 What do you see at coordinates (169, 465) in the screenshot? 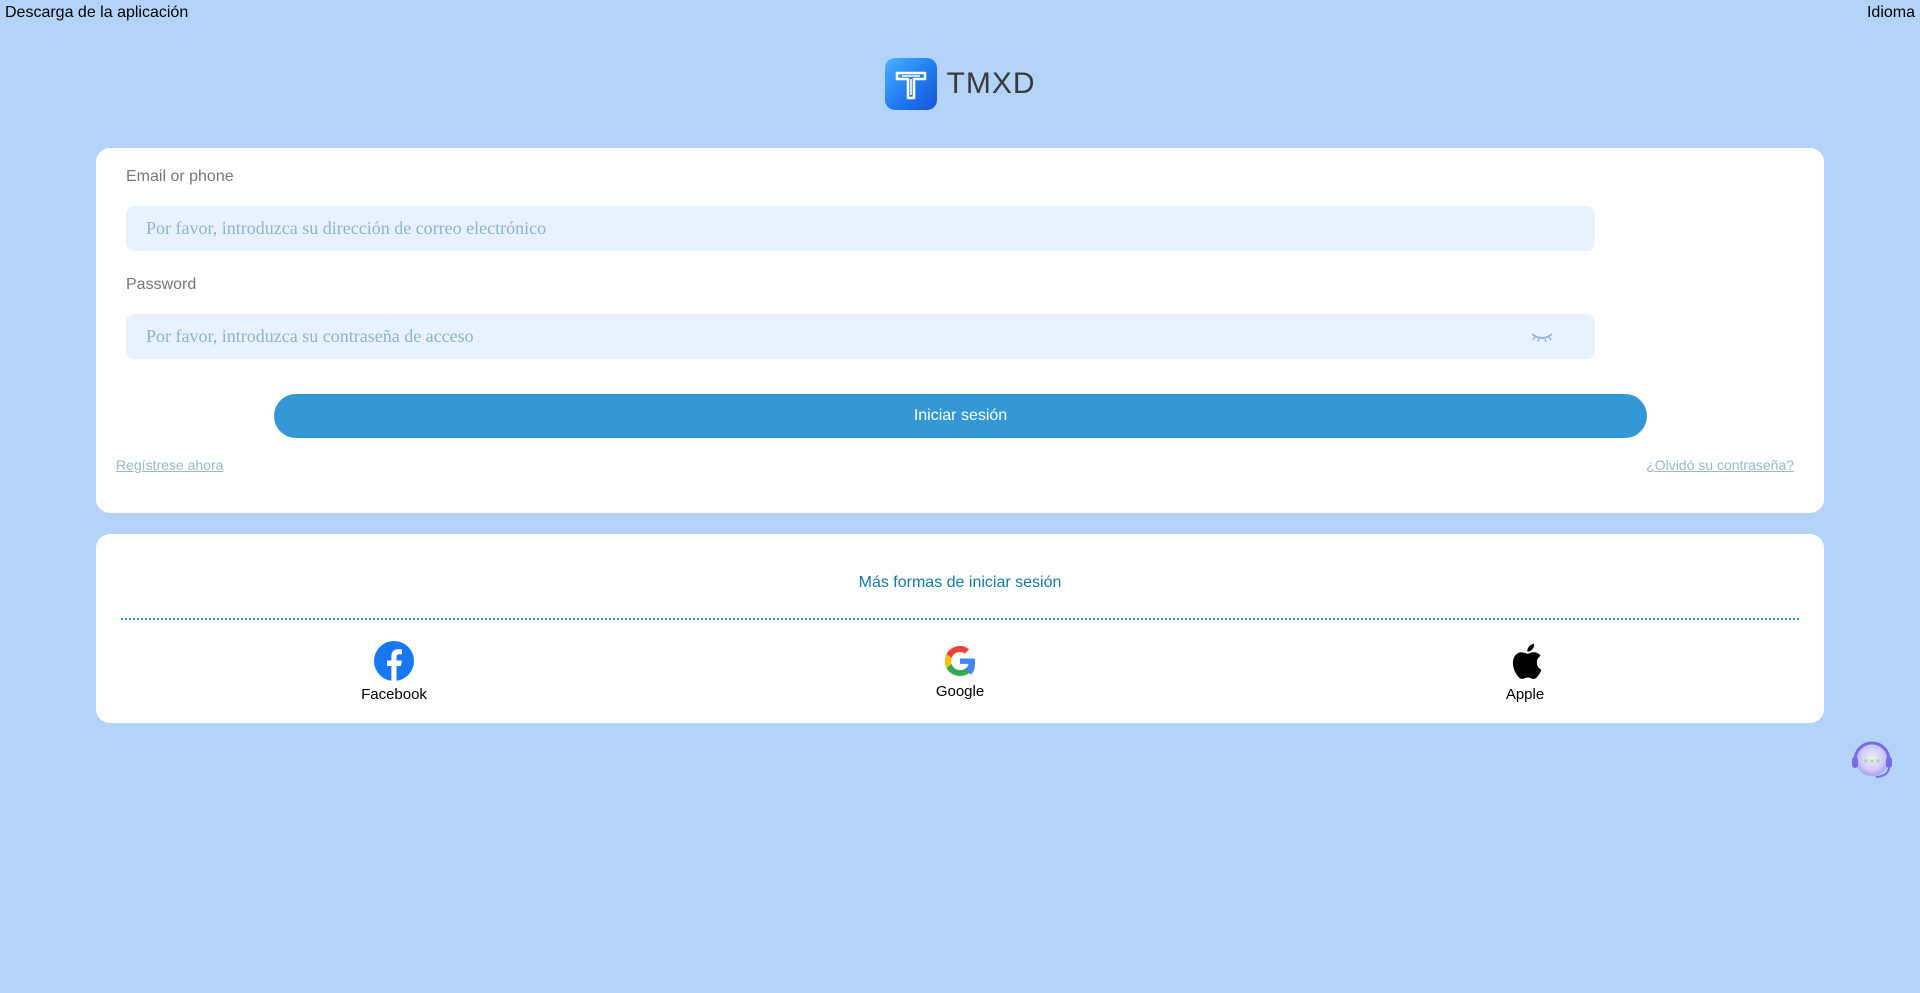
I see `register-link: Regístrese ahora` at bounding box center [169, 465].